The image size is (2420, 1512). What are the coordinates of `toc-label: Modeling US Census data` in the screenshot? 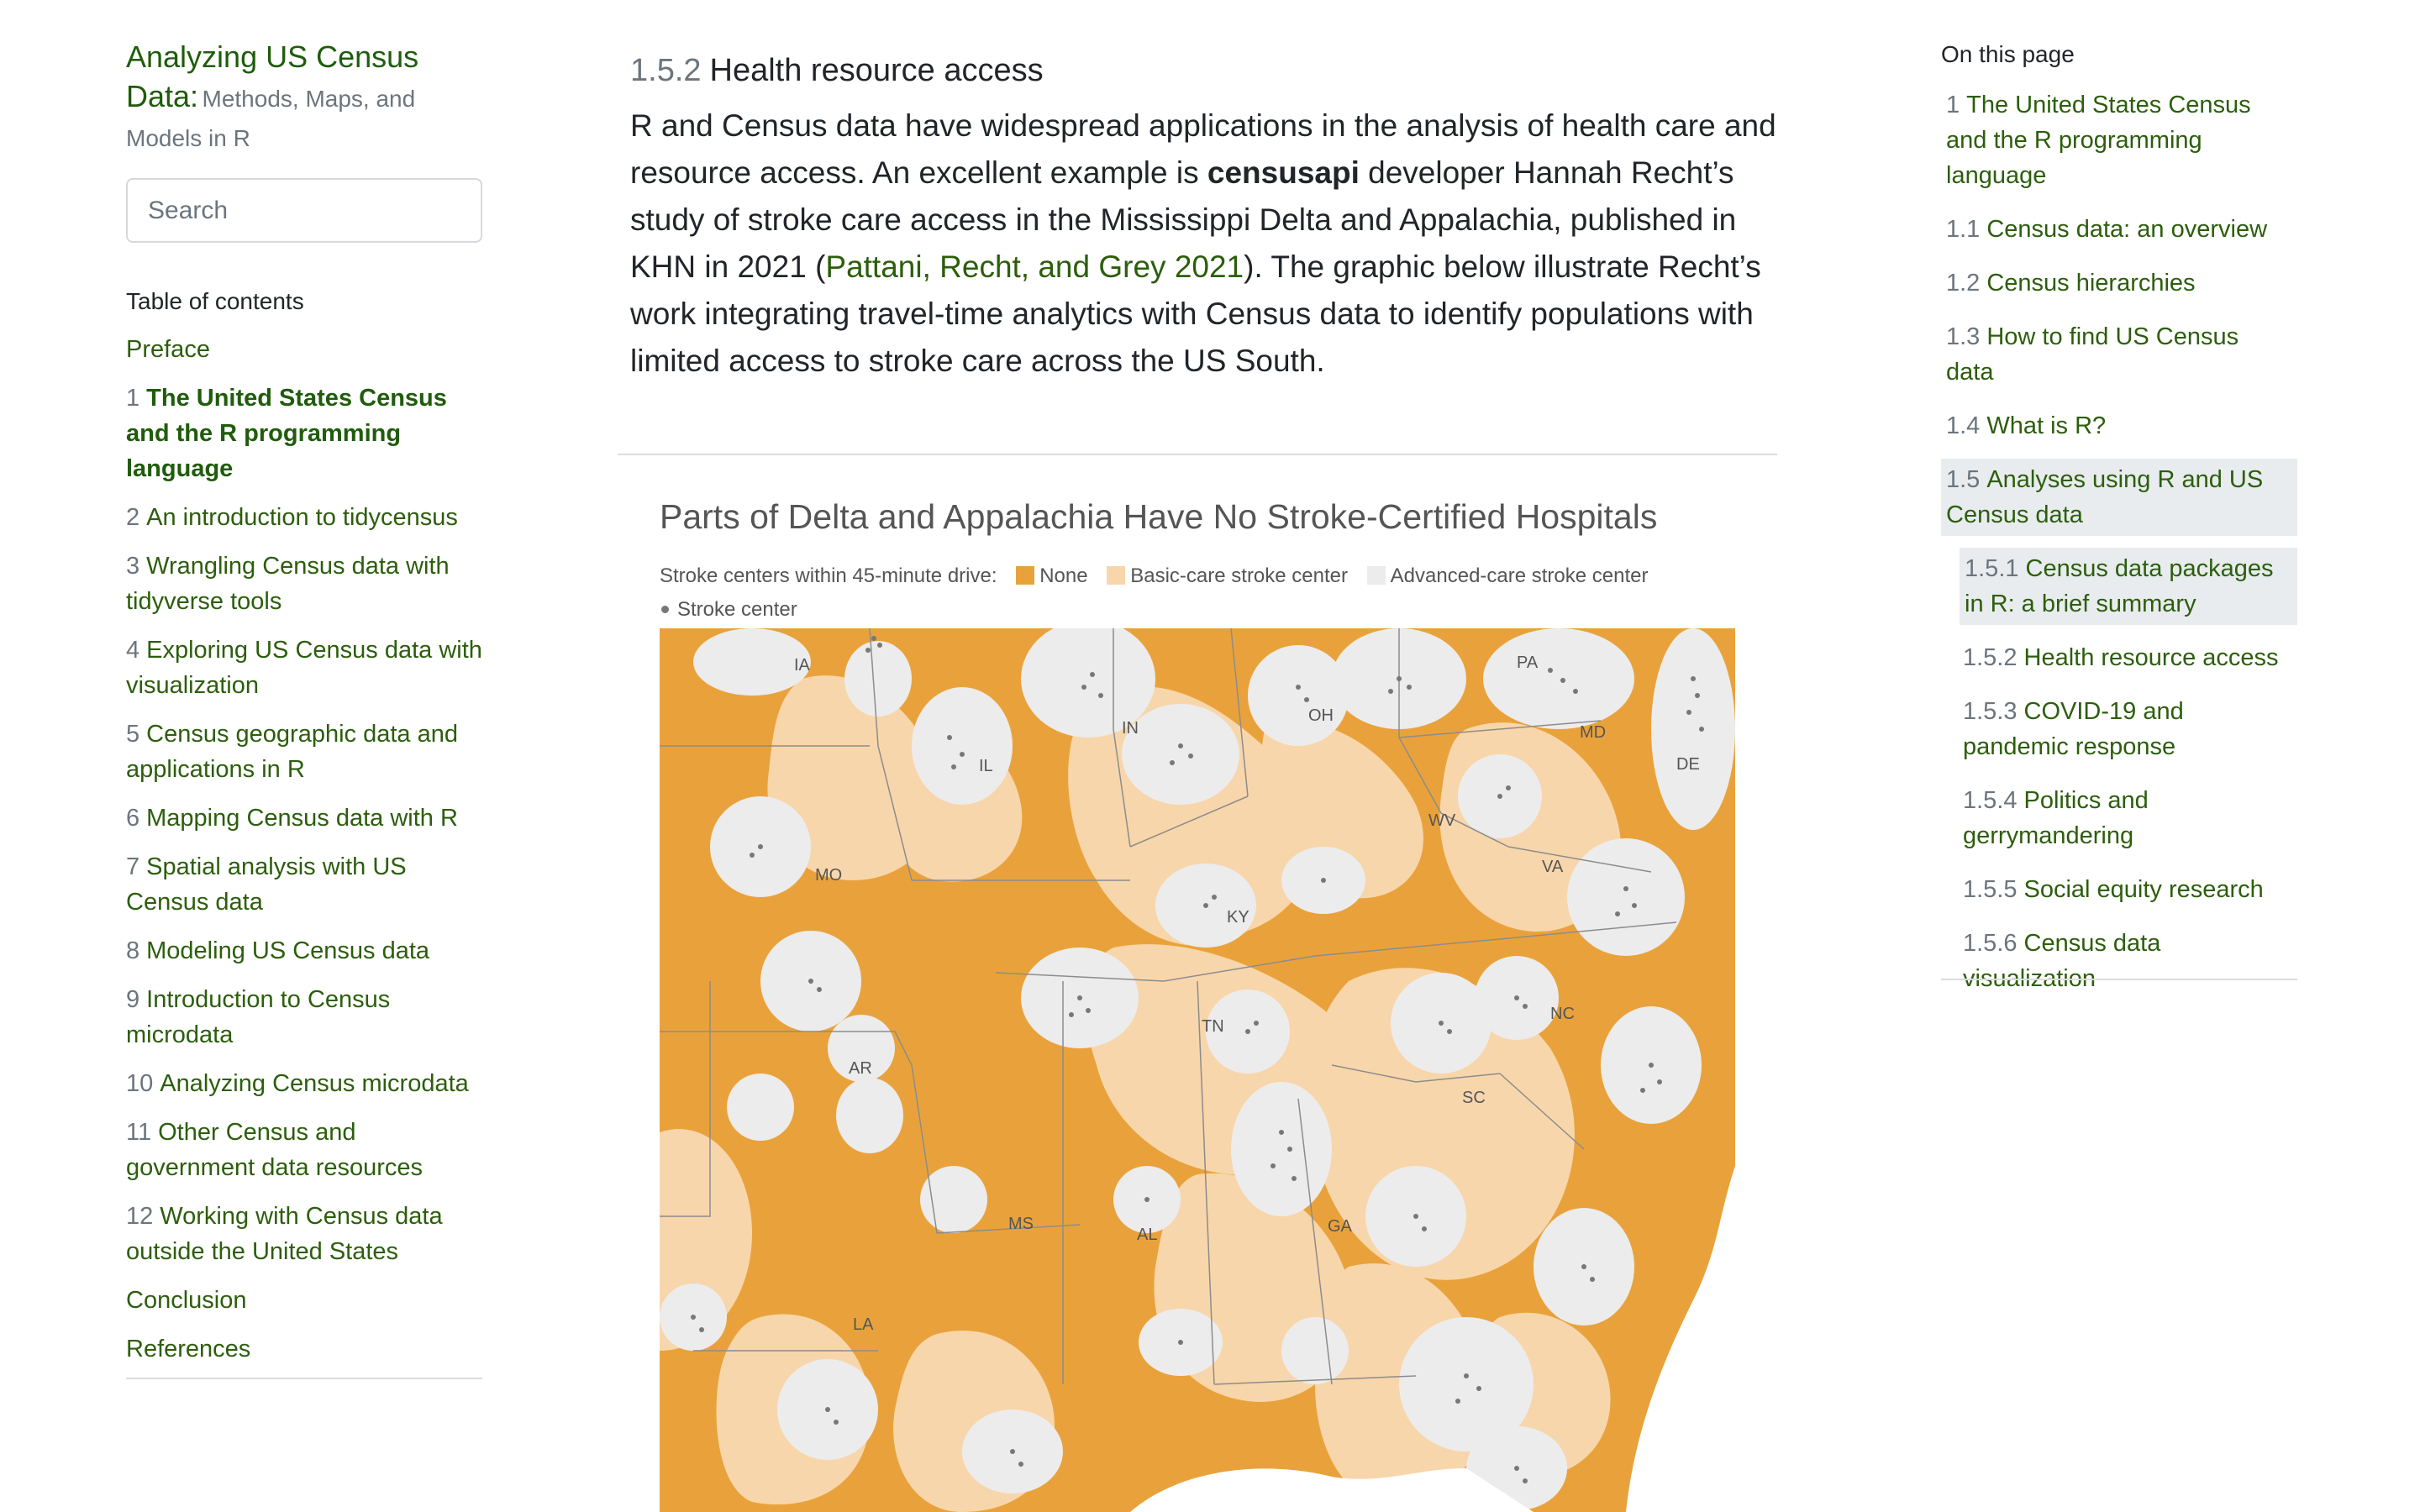 It's located at (288, 950).